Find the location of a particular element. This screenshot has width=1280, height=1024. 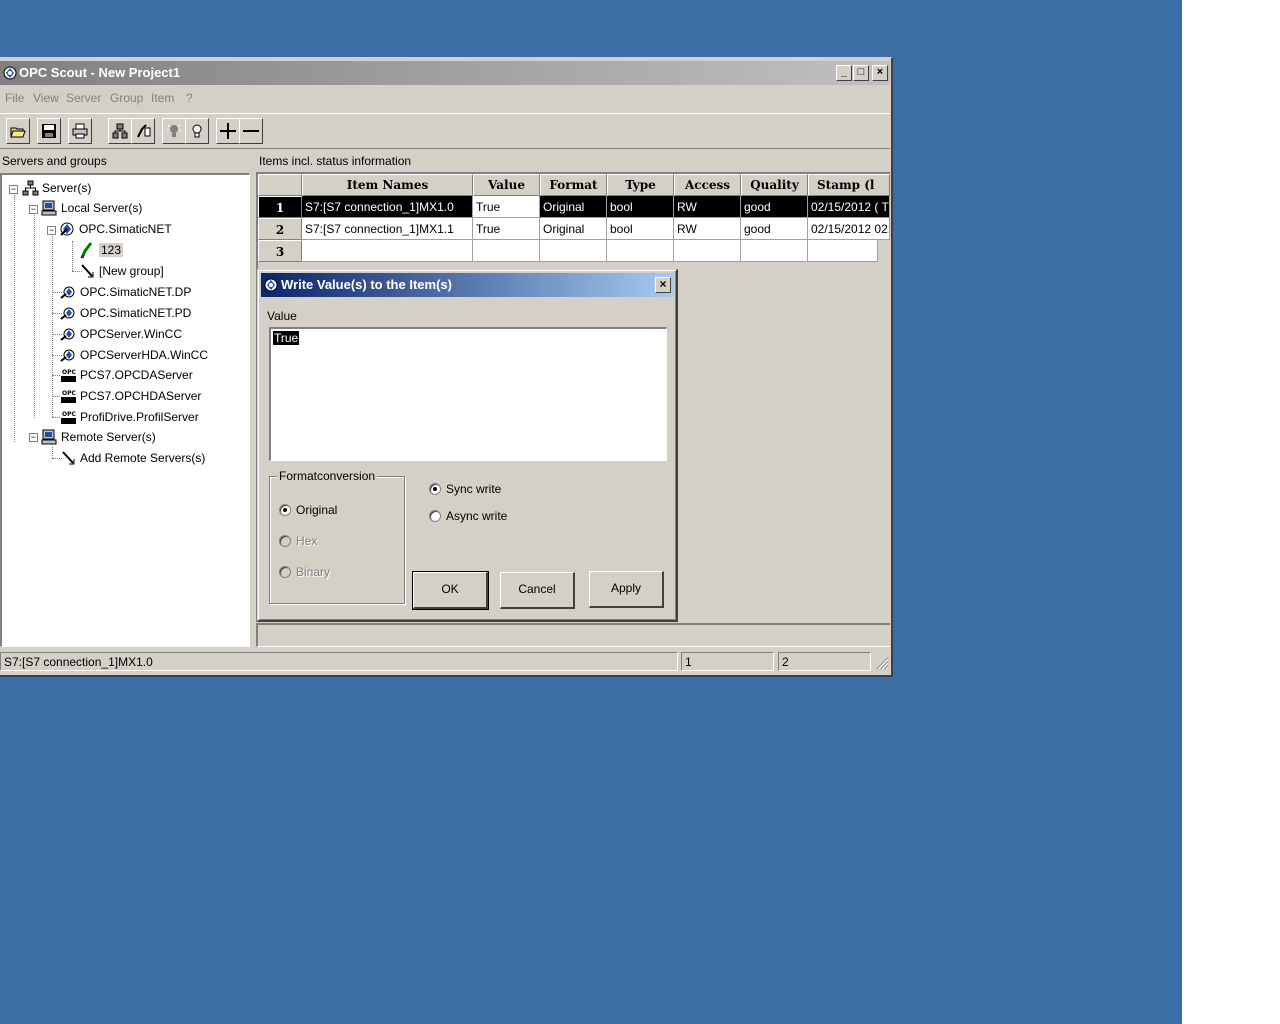

remove-icon is located at coordinates (251, 131).